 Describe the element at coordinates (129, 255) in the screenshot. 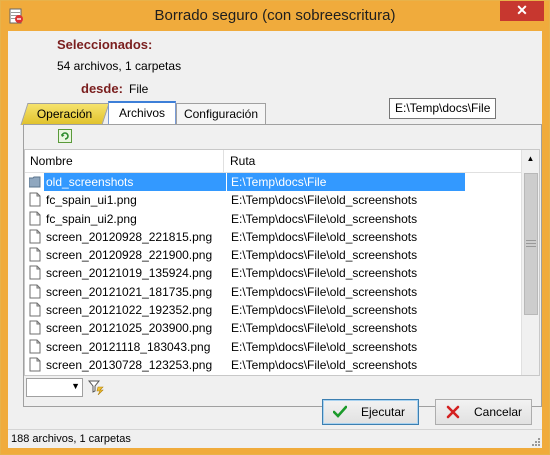

I see `row-name: screen_20120928_221900.png` at that location.